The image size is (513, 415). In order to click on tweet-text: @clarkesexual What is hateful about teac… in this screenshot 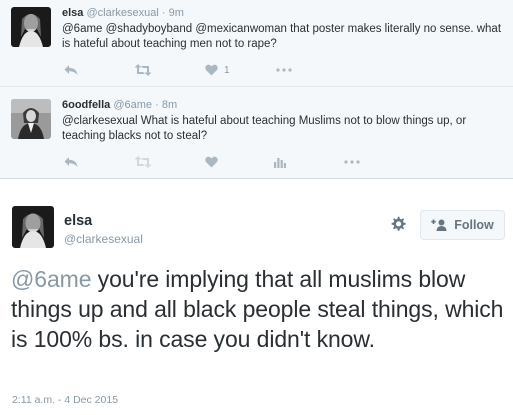, I will do `click(264, 128)`.